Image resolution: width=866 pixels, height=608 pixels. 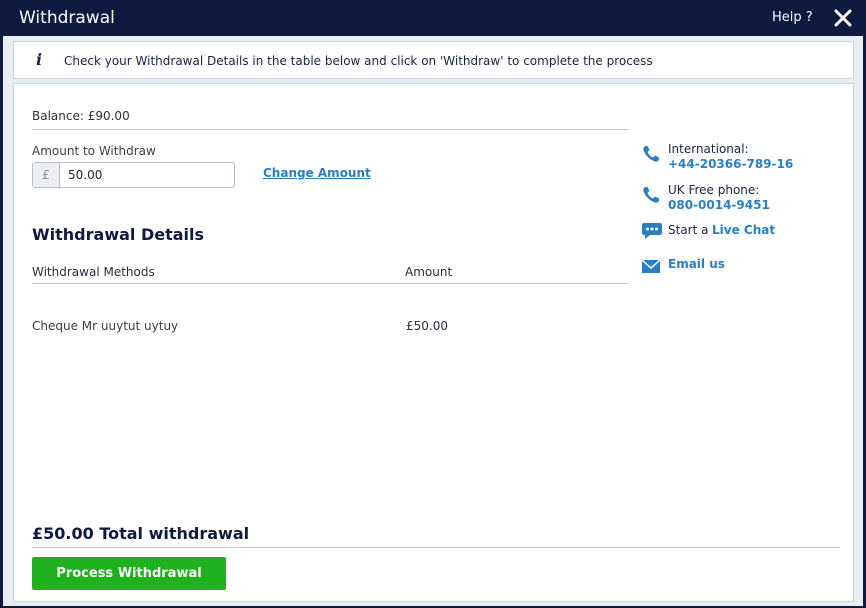 I want to click on column-header-methods: Withdrawal Methods, so click(x=93, y=272).